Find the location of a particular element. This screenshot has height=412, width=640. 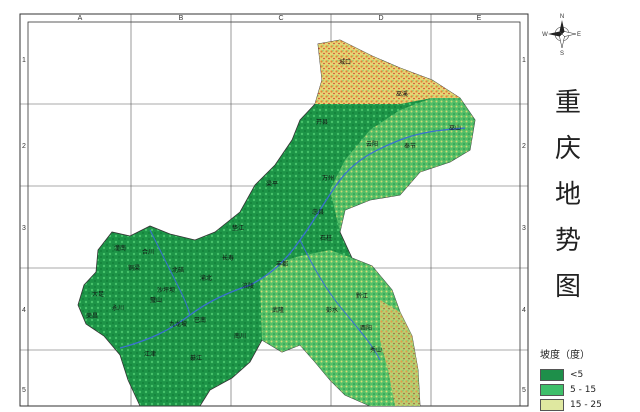

row-labels-right: 1 2 3 4 5 is located at coordinates (524, 225).